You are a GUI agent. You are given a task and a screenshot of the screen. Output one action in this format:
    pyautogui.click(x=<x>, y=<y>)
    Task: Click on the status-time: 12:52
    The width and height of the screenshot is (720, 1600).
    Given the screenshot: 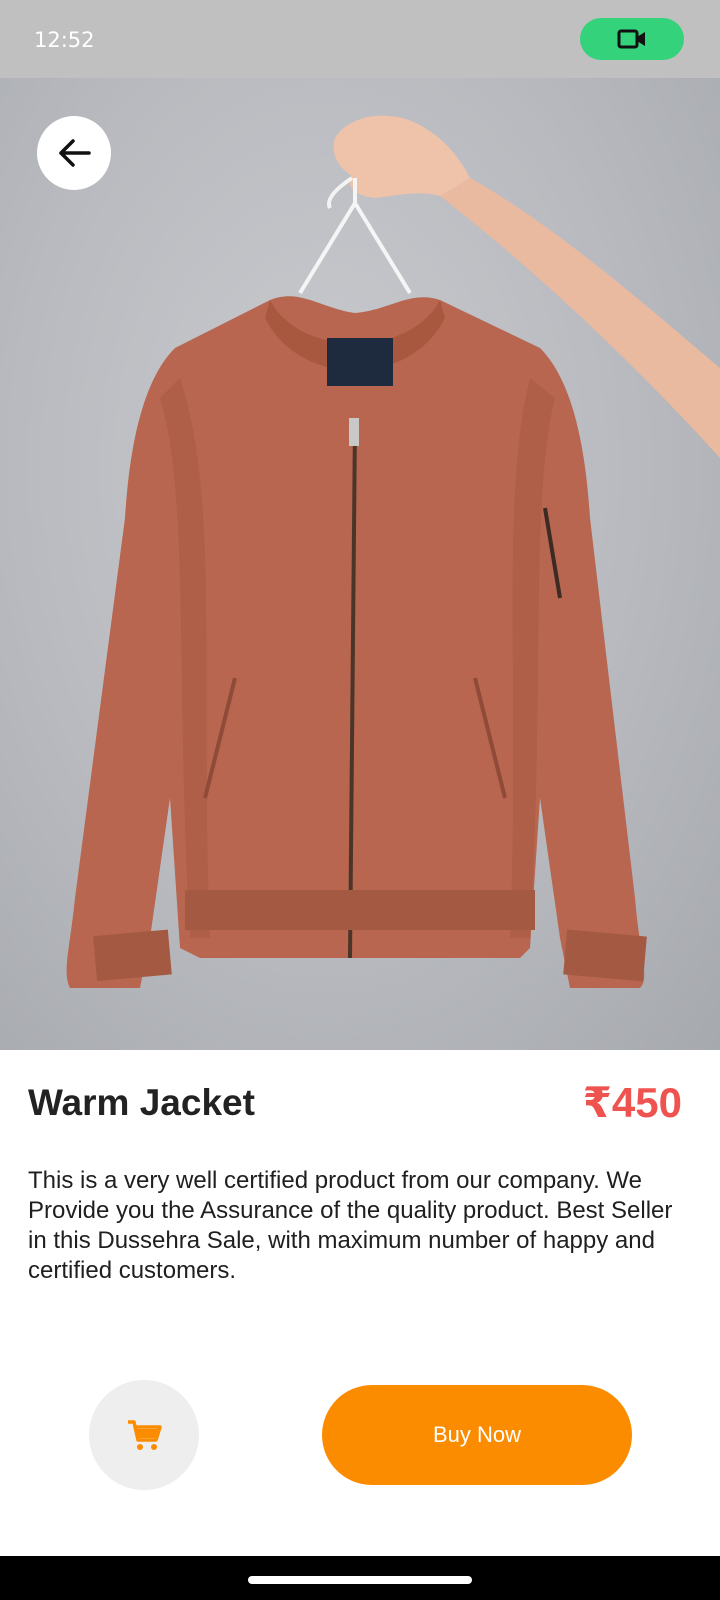 What is the action you would take?
    pyautogui.click(x=64, y=40)
    